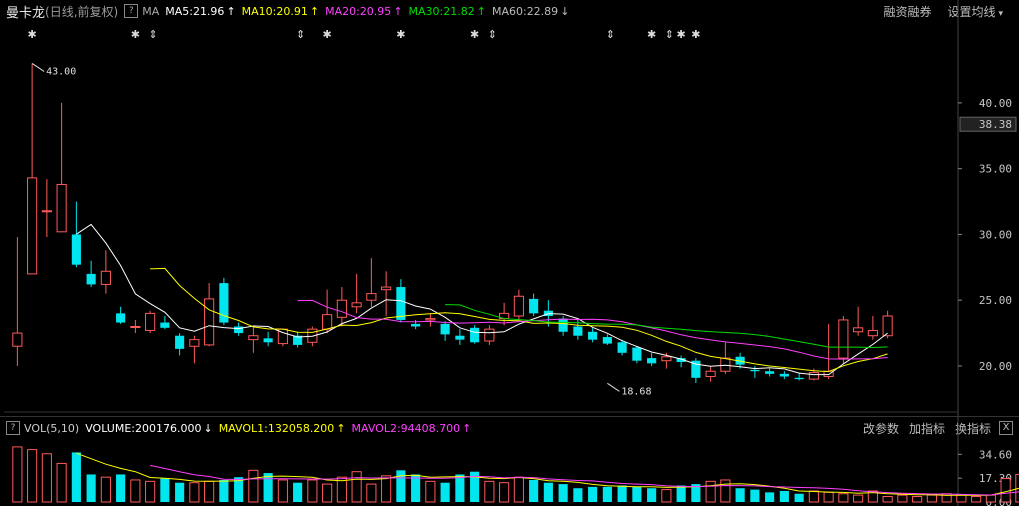 The height and width of the screenshot is (506, 1019). I want to click on volume-tick-label: 34.60, so click(995, 454).